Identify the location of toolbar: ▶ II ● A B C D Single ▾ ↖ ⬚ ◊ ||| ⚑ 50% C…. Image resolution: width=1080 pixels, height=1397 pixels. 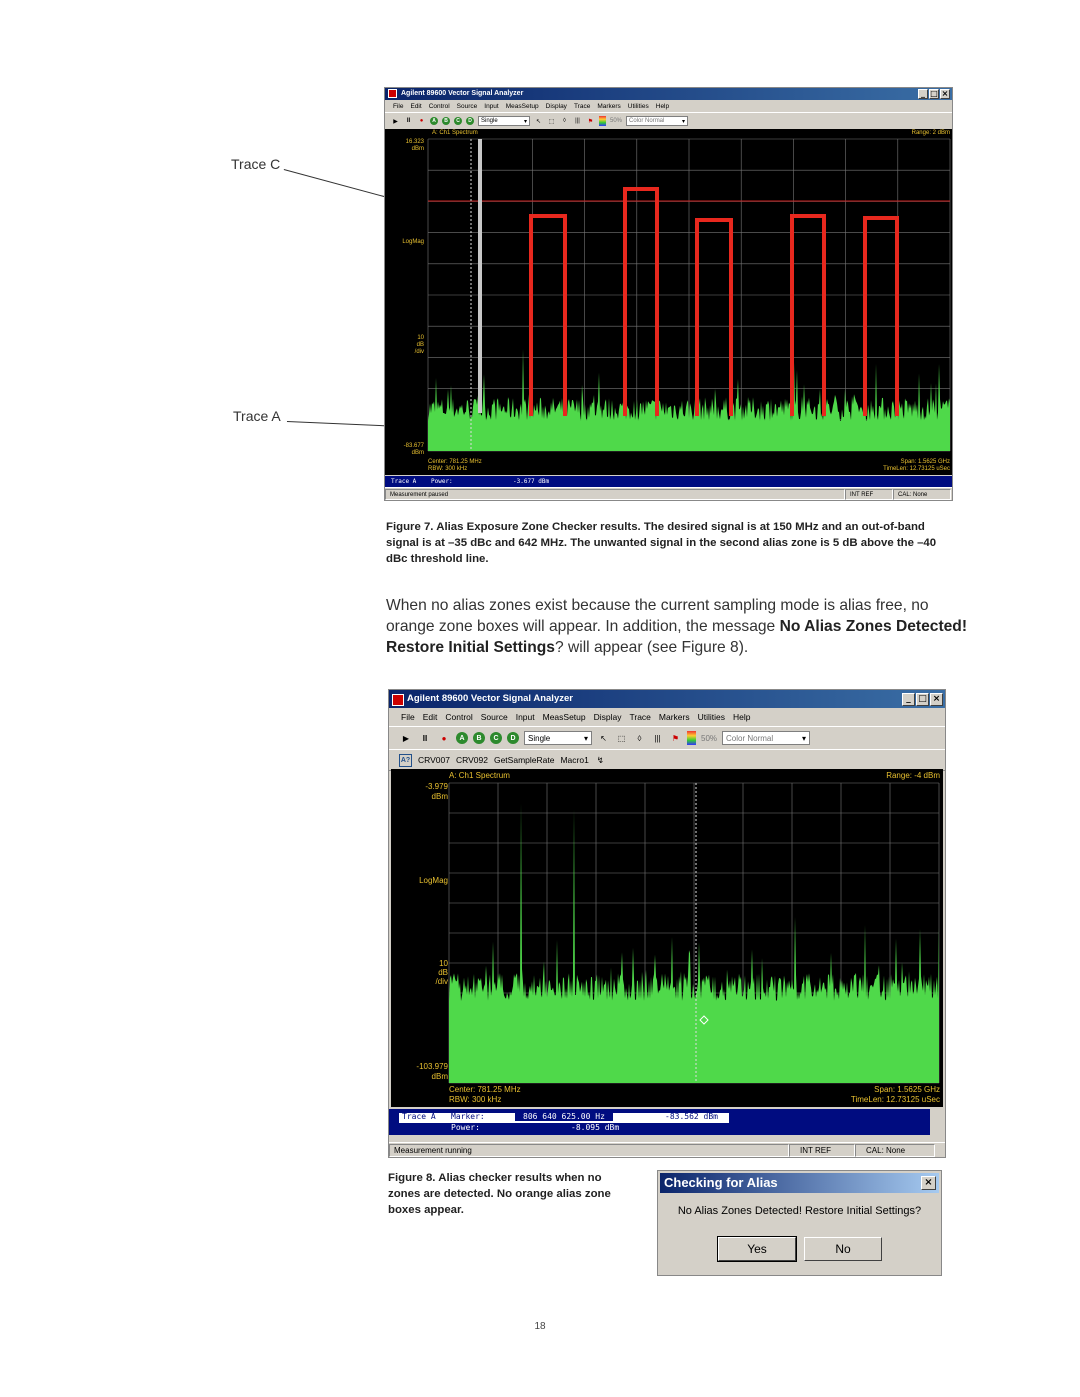
(668, 121).